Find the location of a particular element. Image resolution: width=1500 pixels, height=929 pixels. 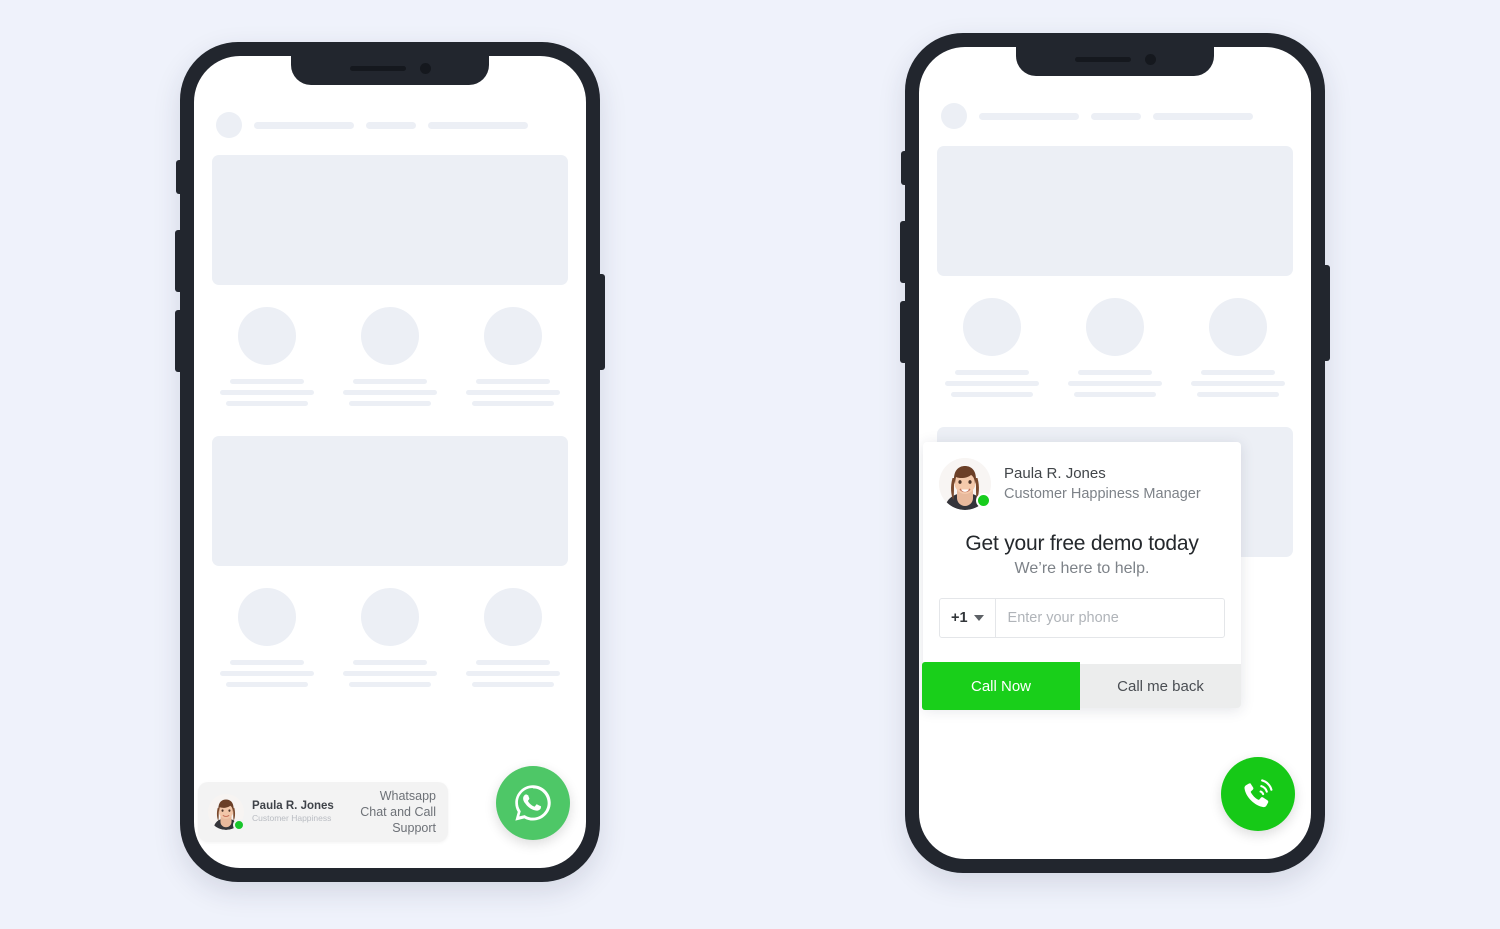

country-code-selector: +1 is located at coordinates (968, 618).